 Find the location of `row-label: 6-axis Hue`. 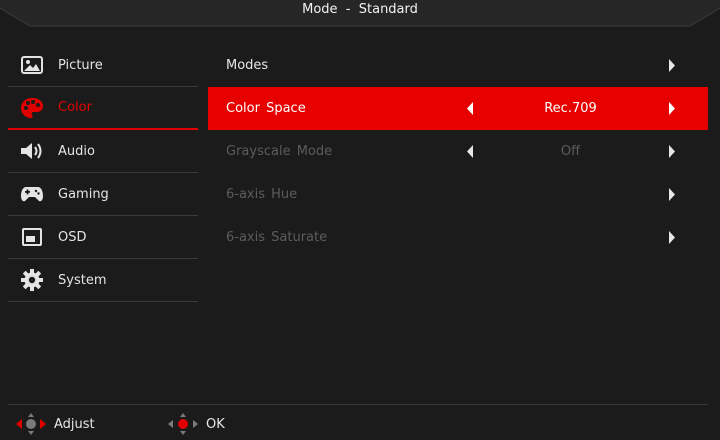

row-label: 6-axis Hue is located at coordinates (262, 194).